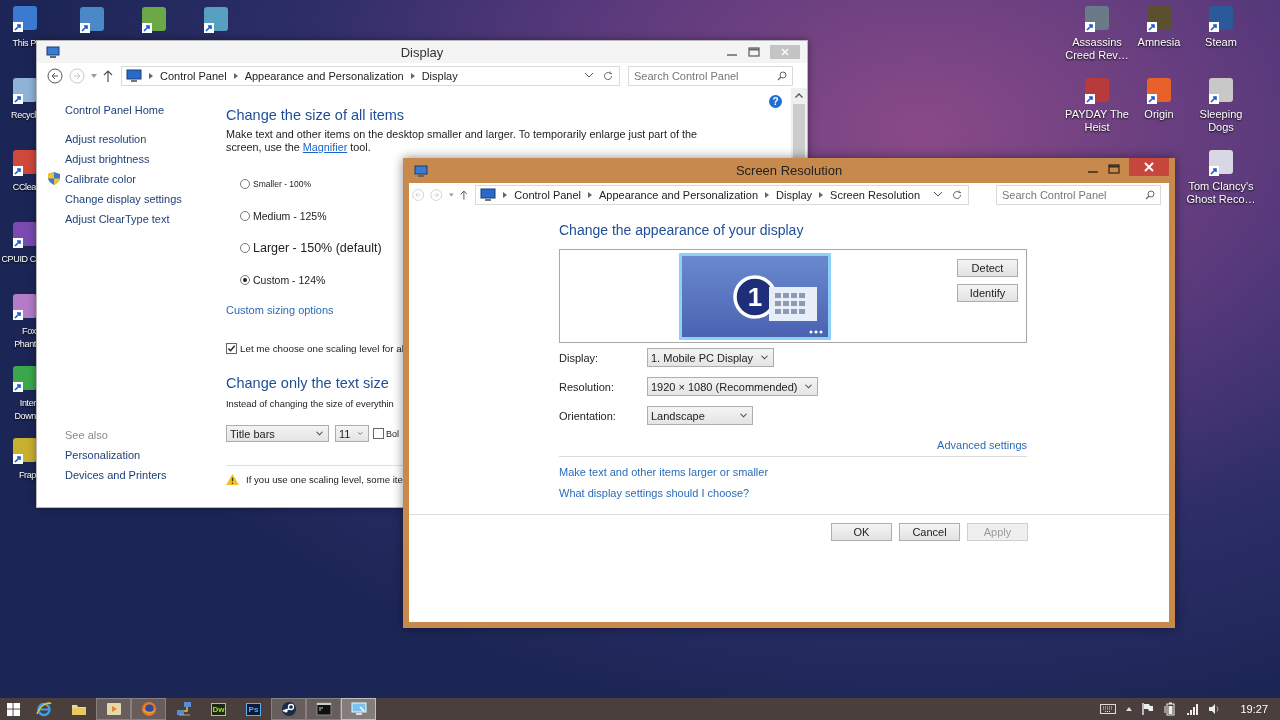 The height and width of the screenshot is (720, 1280). I want to click on custom-sizing-link: Custom sizing options, so click(280, 310).